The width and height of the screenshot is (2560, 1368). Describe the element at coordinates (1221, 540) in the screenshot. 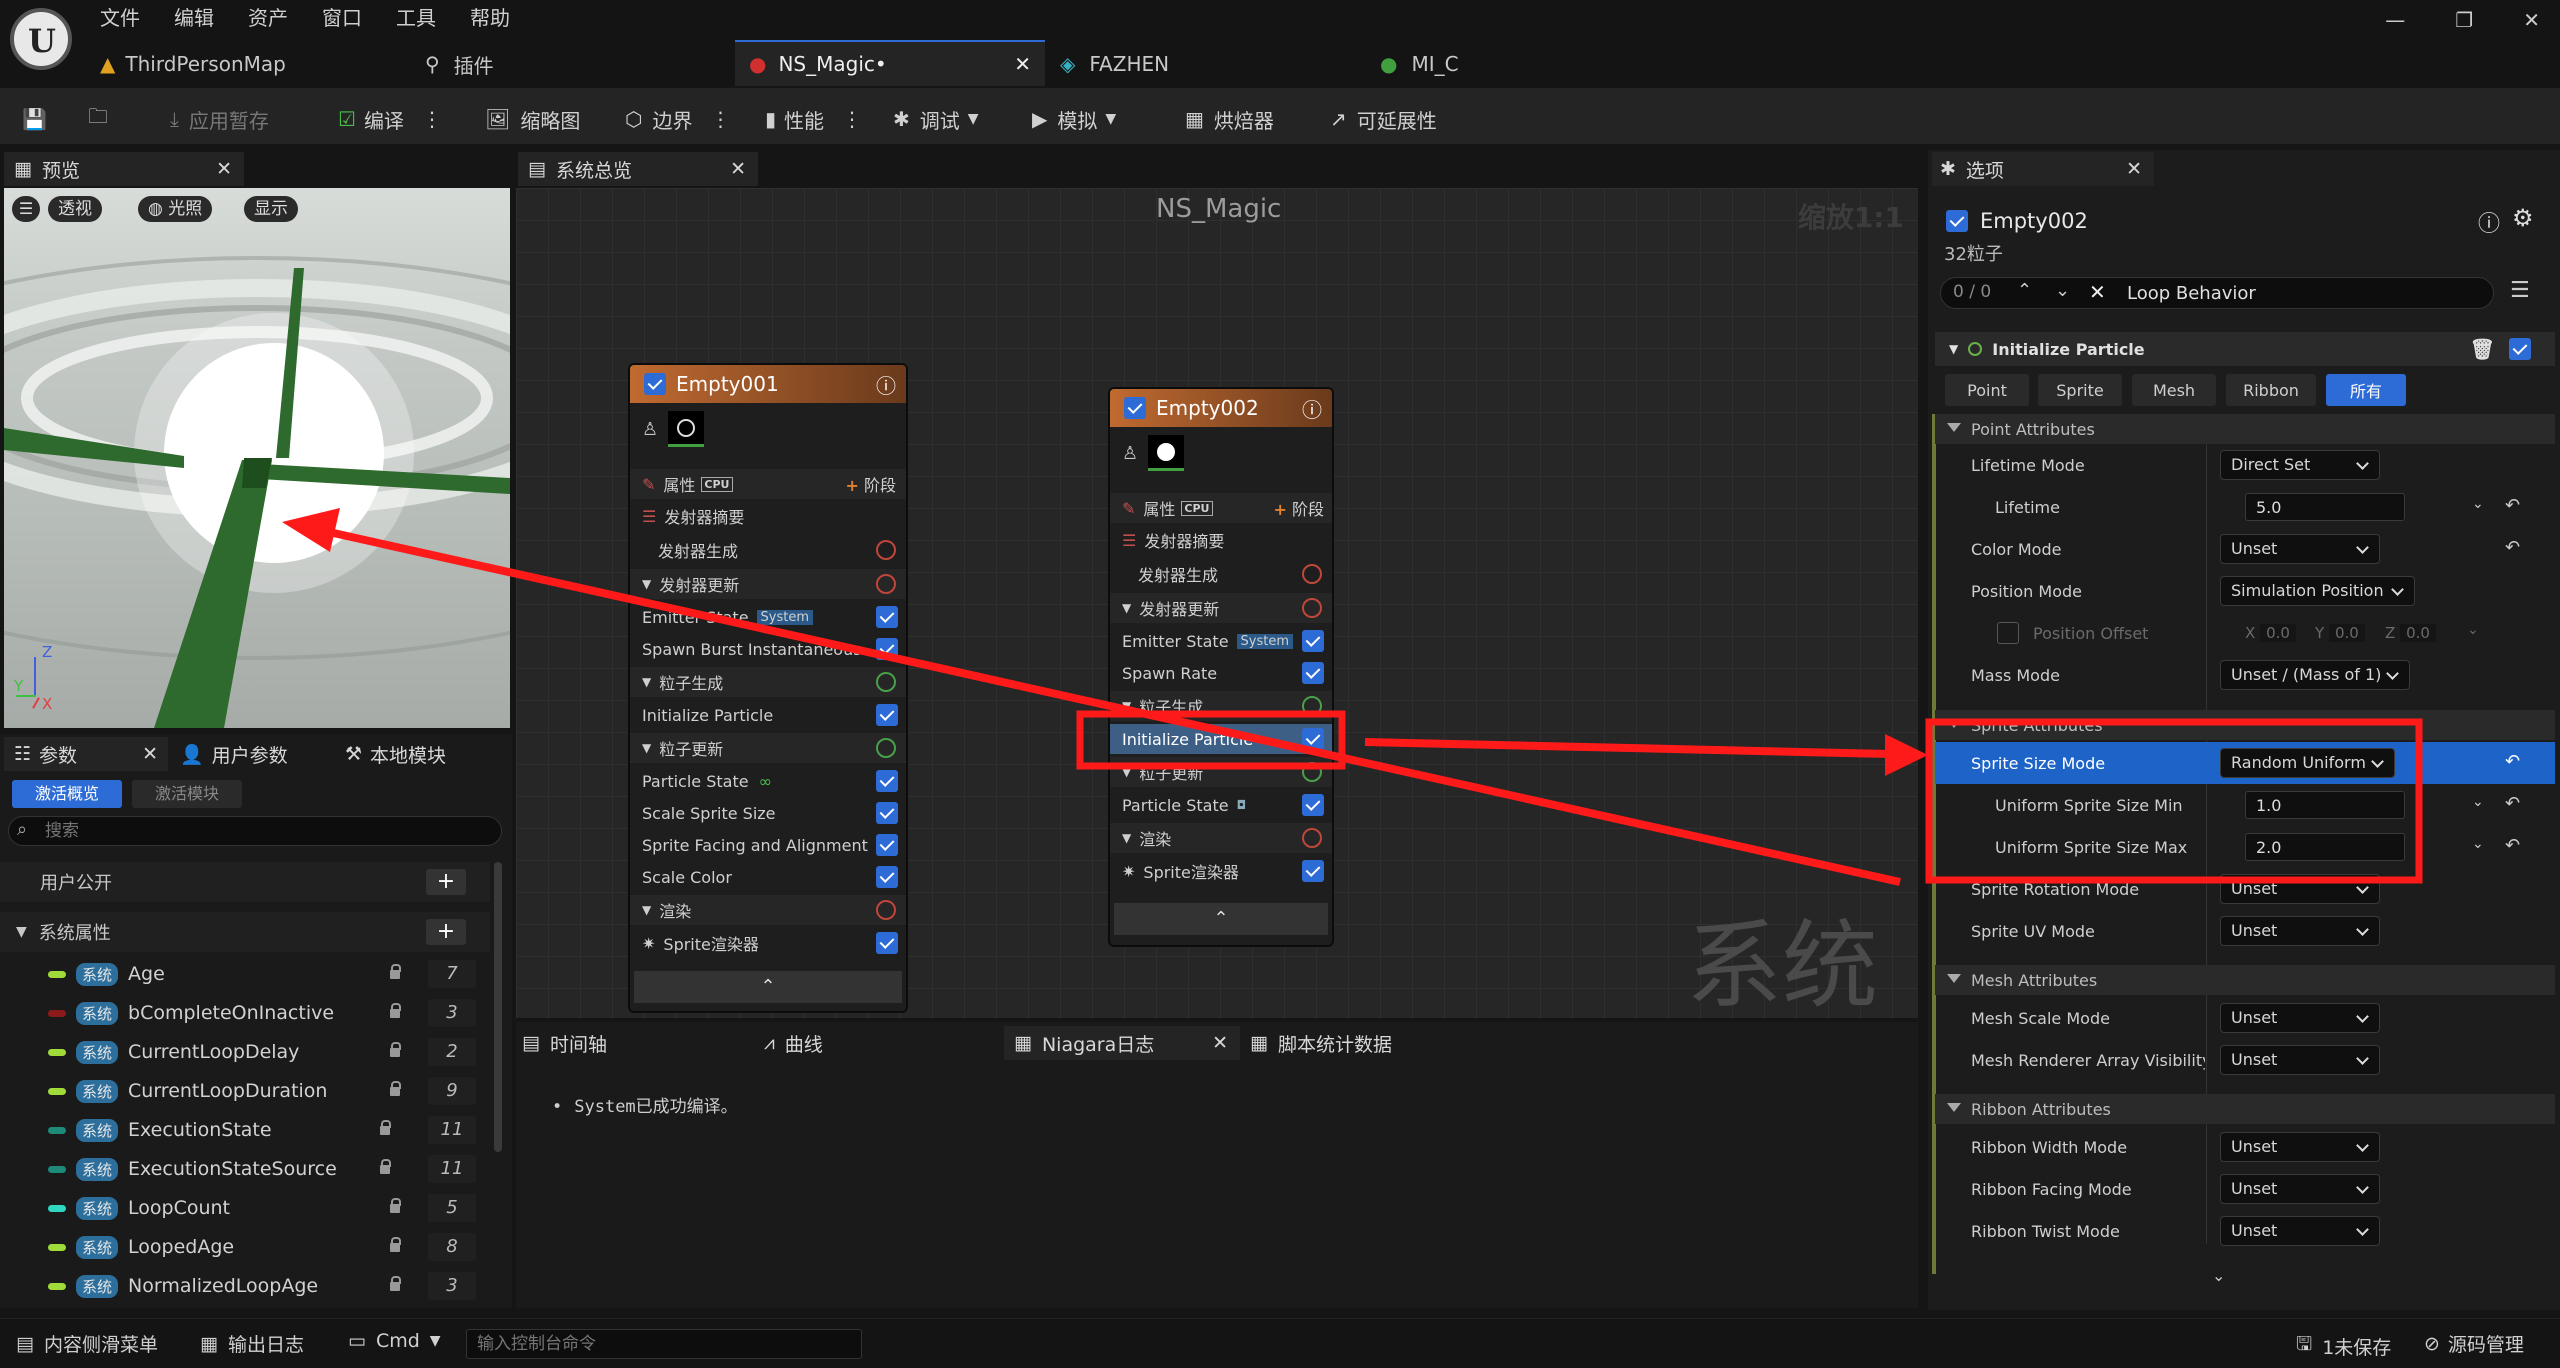

I see `node-row: ☰ 发射器摘要` at that location.